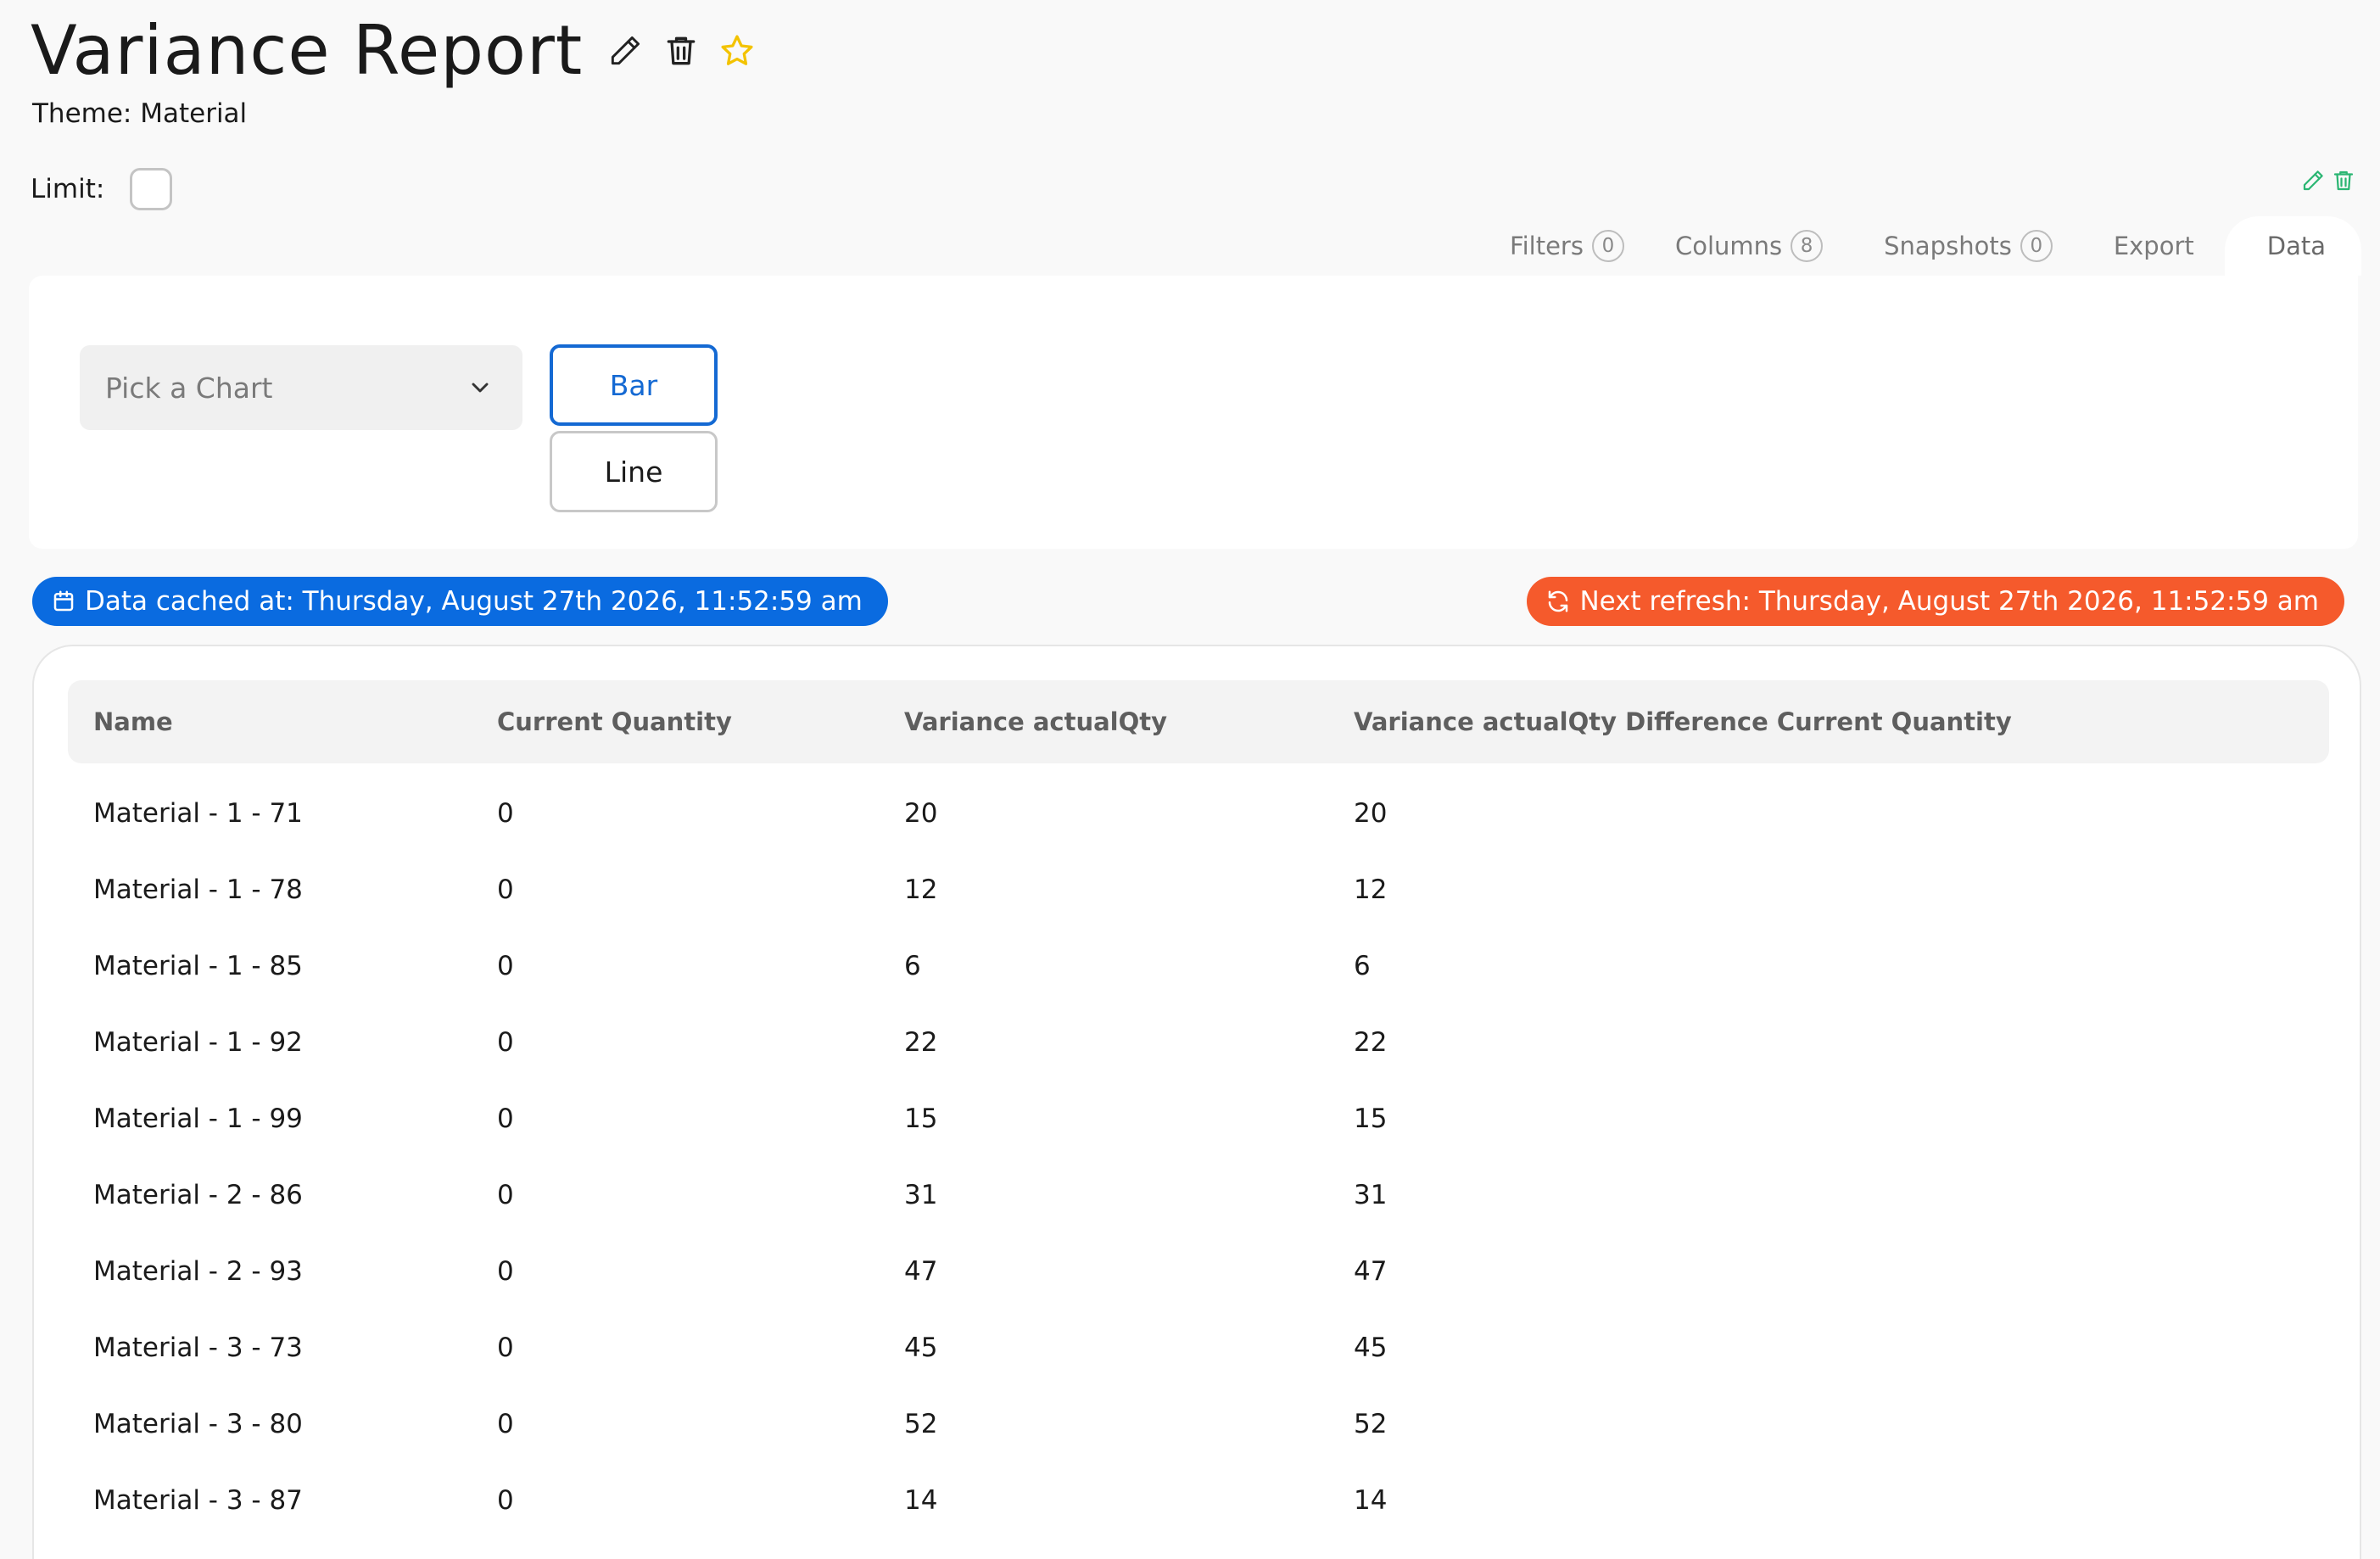 Image resolution: width=2380 pixels, height=1559 pixels. I want to click on cell-variance-actualqty: 12, so click(921, 889).